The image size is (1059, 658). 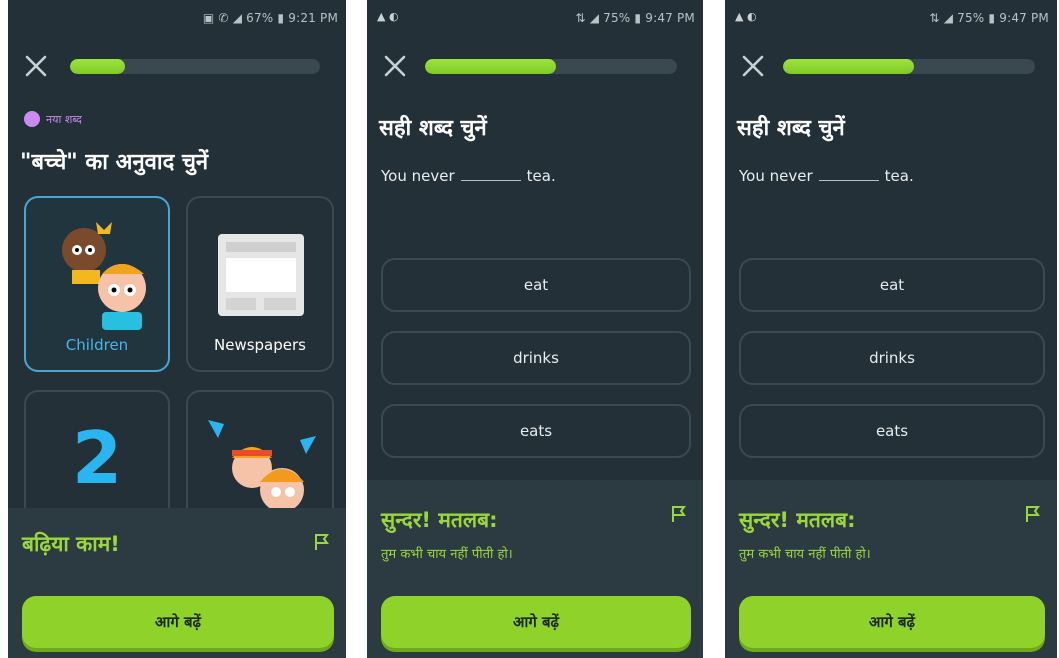 I want to click on new-word-badge: नया शब्द, so click(x=53, y=119).